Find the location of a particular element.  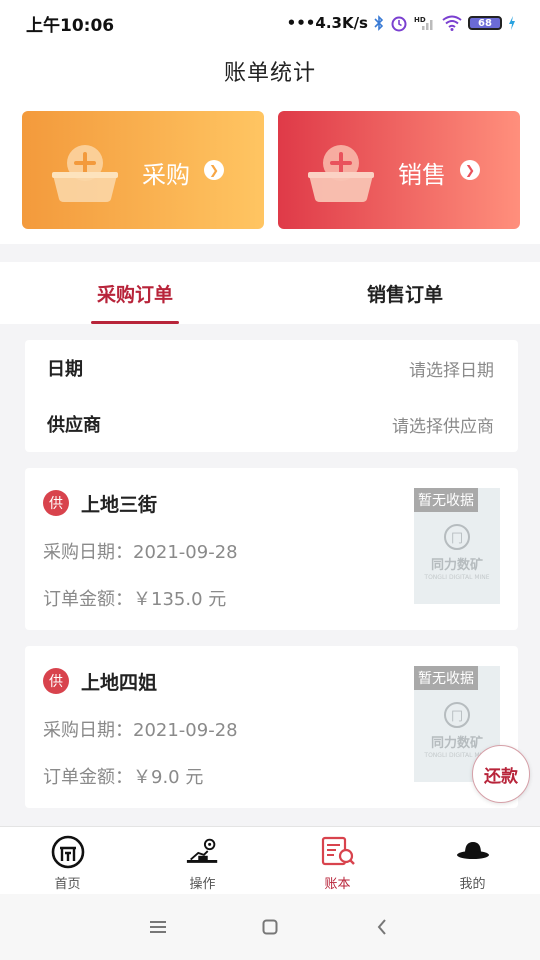

nav-profile-label: 我的 is located at coordinates (472, 884).